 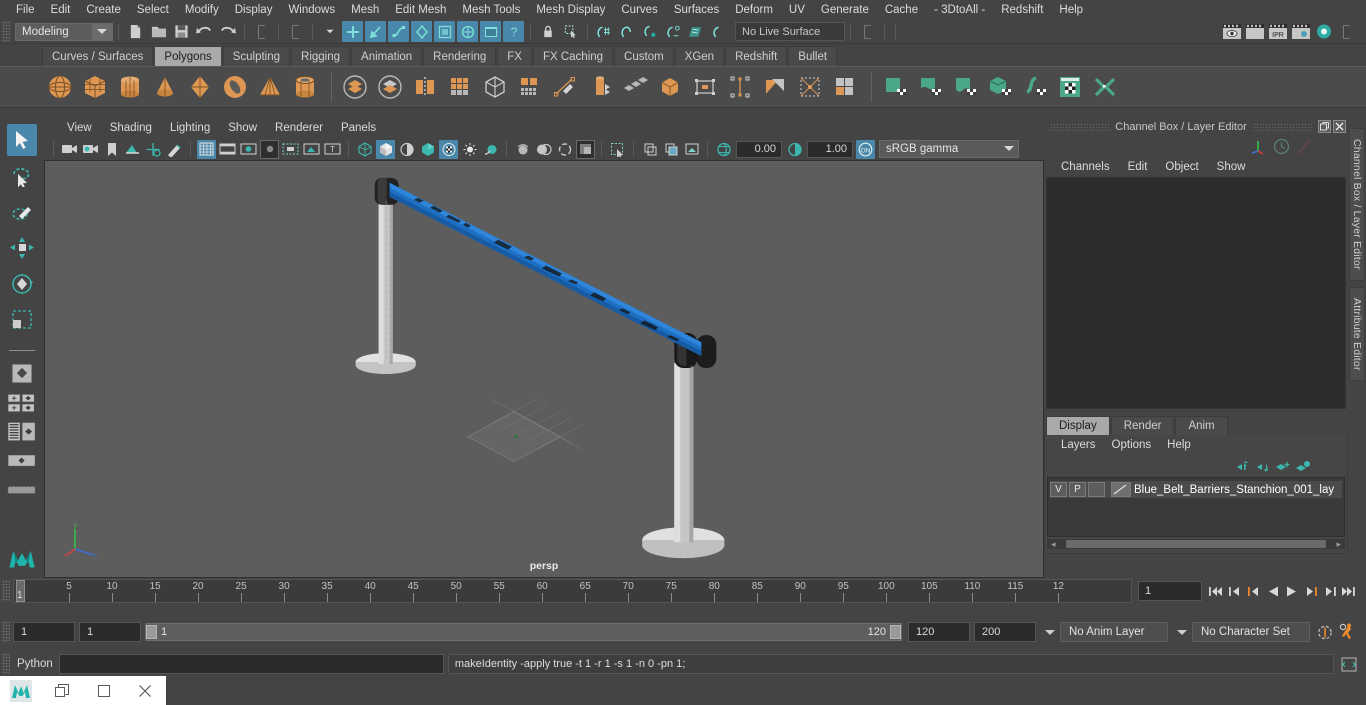 What do you see at coordinates (1324, 126) in the screenshot?
I see `undock-icon` at bounding box center [1324, 126].